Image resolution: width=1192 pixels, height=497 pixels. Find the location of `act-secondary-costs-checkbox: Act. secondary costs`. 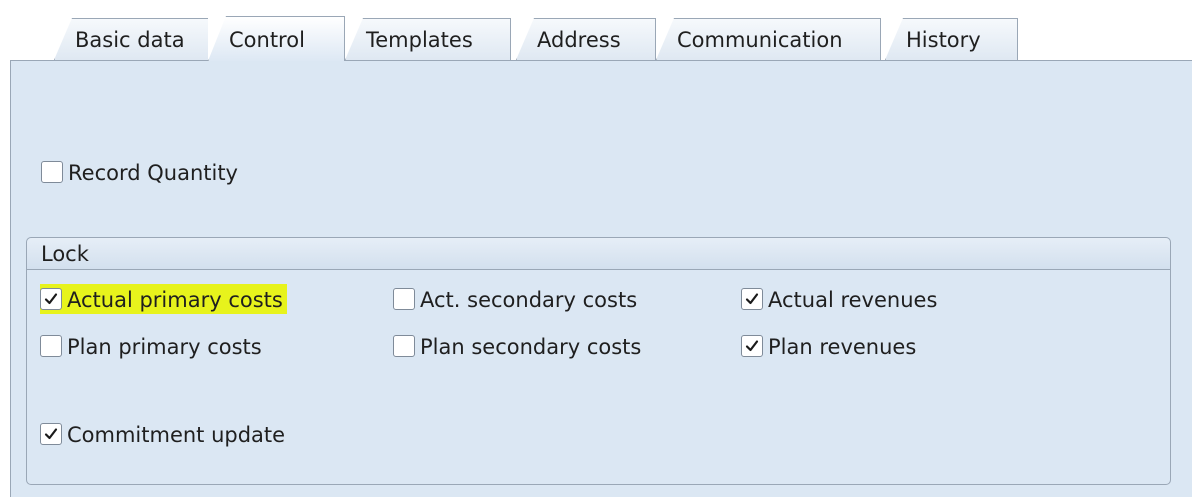

act-secondary-costs-checkbox: Act. secondary costs is located at coordinates (515, 299).